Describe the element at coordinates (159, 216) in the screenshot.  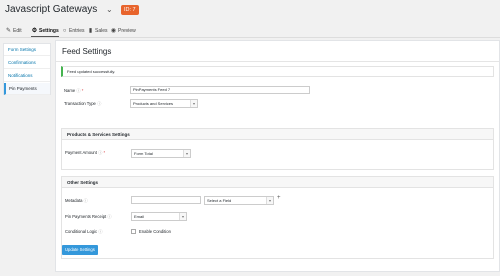
I see `receipt-select: Email ▾` at that location.